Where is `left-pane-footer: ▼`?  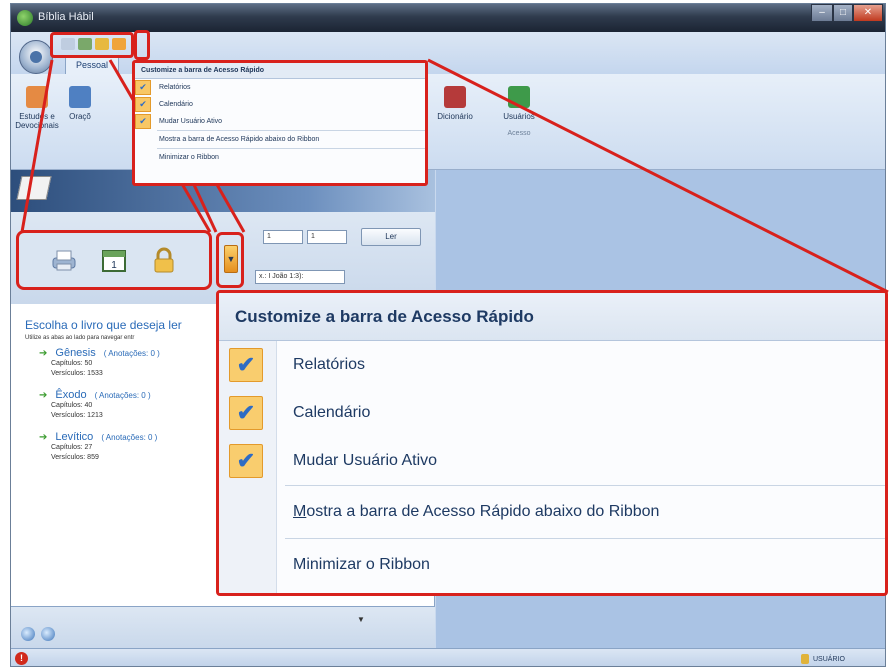 left-pane-footer: ▼ is located at coordinates (223, 627).